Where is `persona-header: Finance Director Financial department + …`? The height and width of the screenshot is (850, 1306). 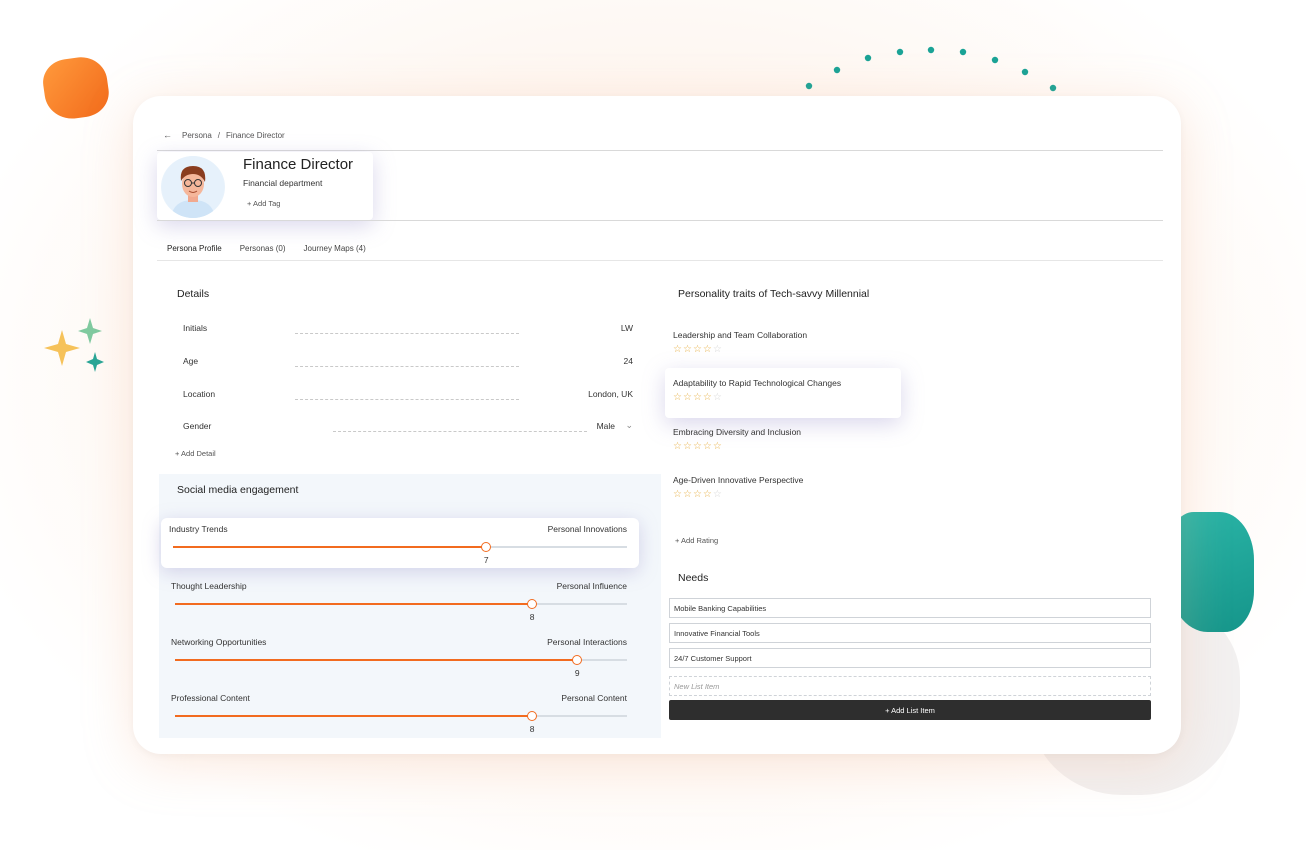
persona-header: Finance Director Financial department + … is located at coordinates (265, 186).